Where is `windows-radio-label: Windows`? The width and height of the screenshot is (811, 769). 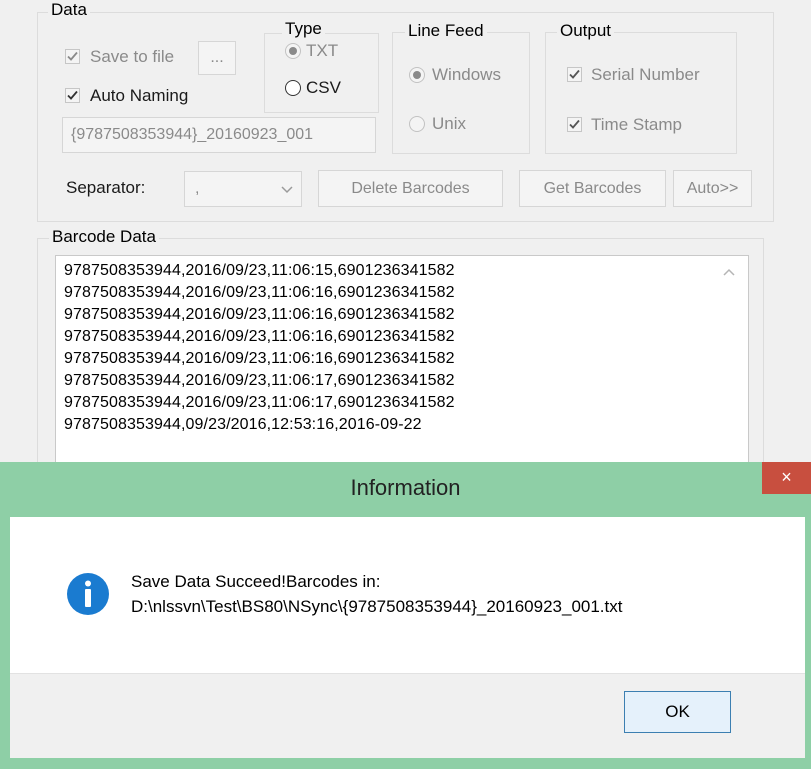 windows-radio-label: Windows is located at coordinates (466, 74).